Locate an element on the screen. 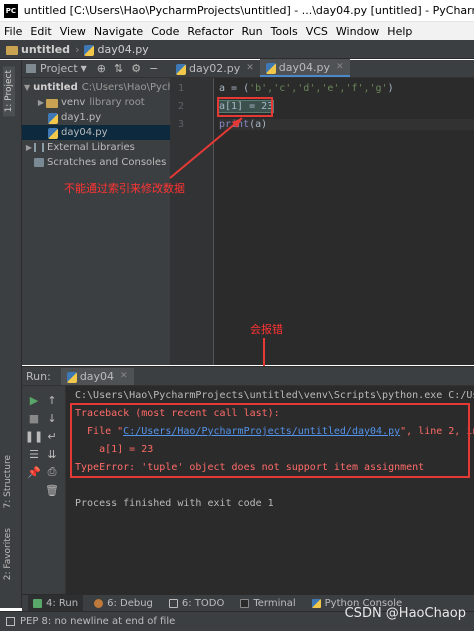 This screenshot has height=631, width=474. project-panel-header: Project ▼ ⊕ ⇅ ⚙ − is located at coordinates (96, 69).